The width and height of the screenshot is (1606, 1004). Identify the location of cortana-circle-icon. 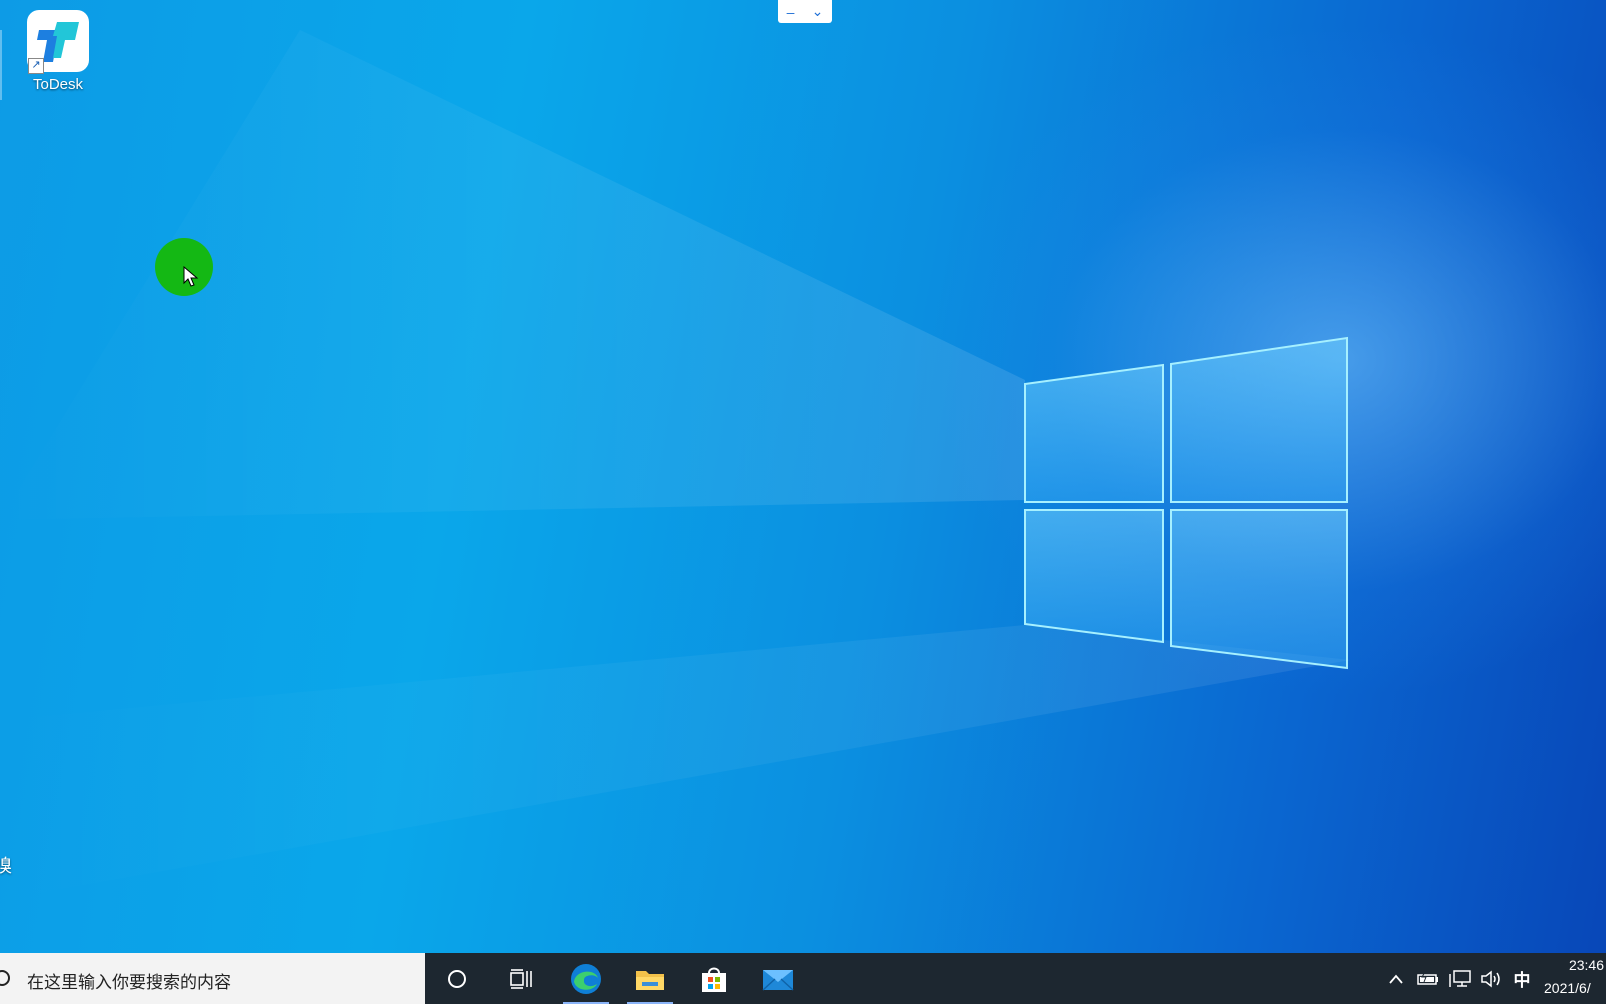
(457, 978).